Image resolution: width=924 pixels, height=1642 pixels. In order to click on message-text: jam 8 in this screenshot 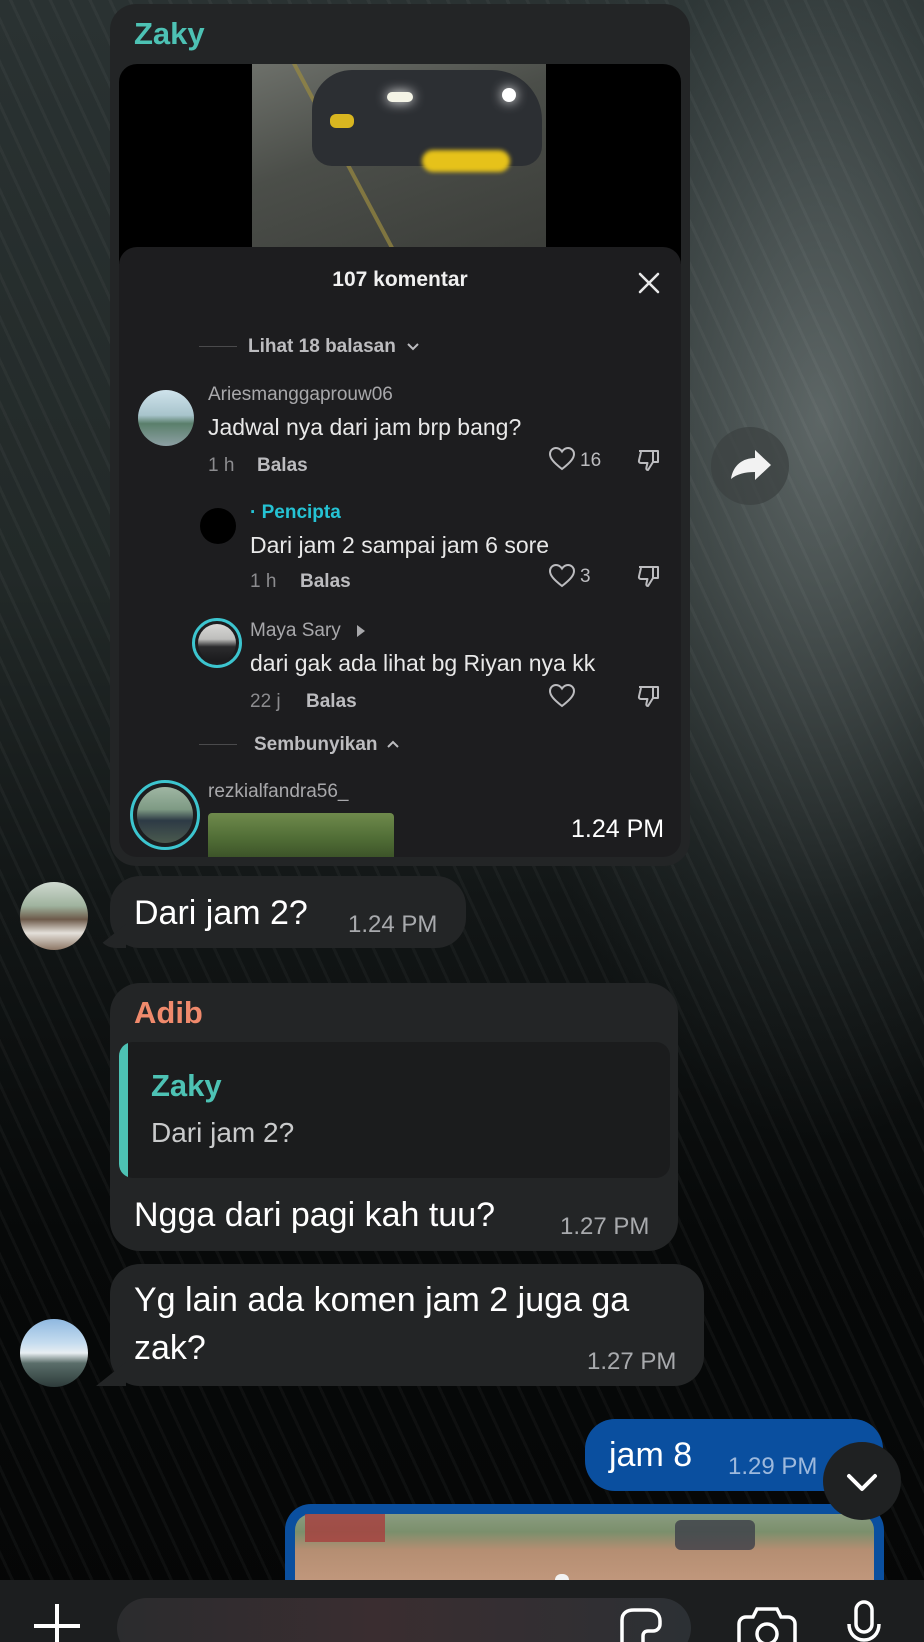, I will do `click(651, 1455)`.